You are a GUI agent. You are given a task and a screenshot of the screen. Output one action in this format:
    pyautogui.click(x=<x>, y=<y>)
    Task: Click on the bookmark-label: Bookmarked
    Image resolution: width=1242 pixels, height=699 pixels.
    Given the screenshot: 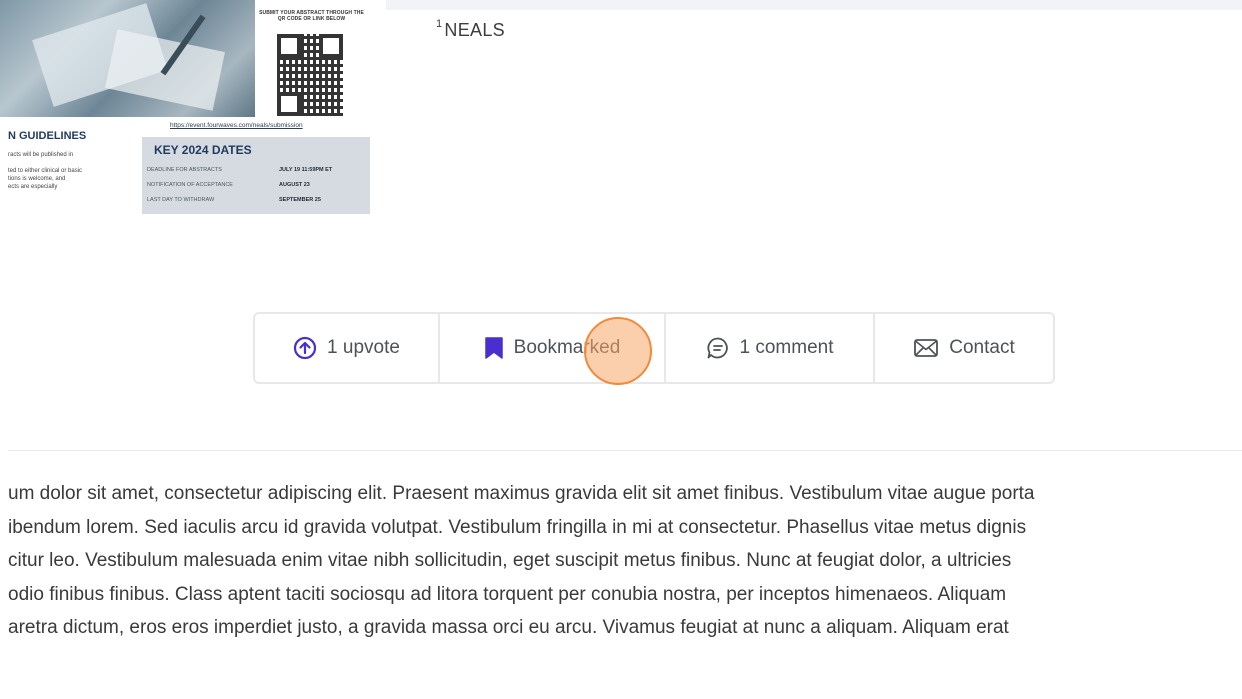 What is the action you would take?
    pyautogui.click(x=567, y=347)
    